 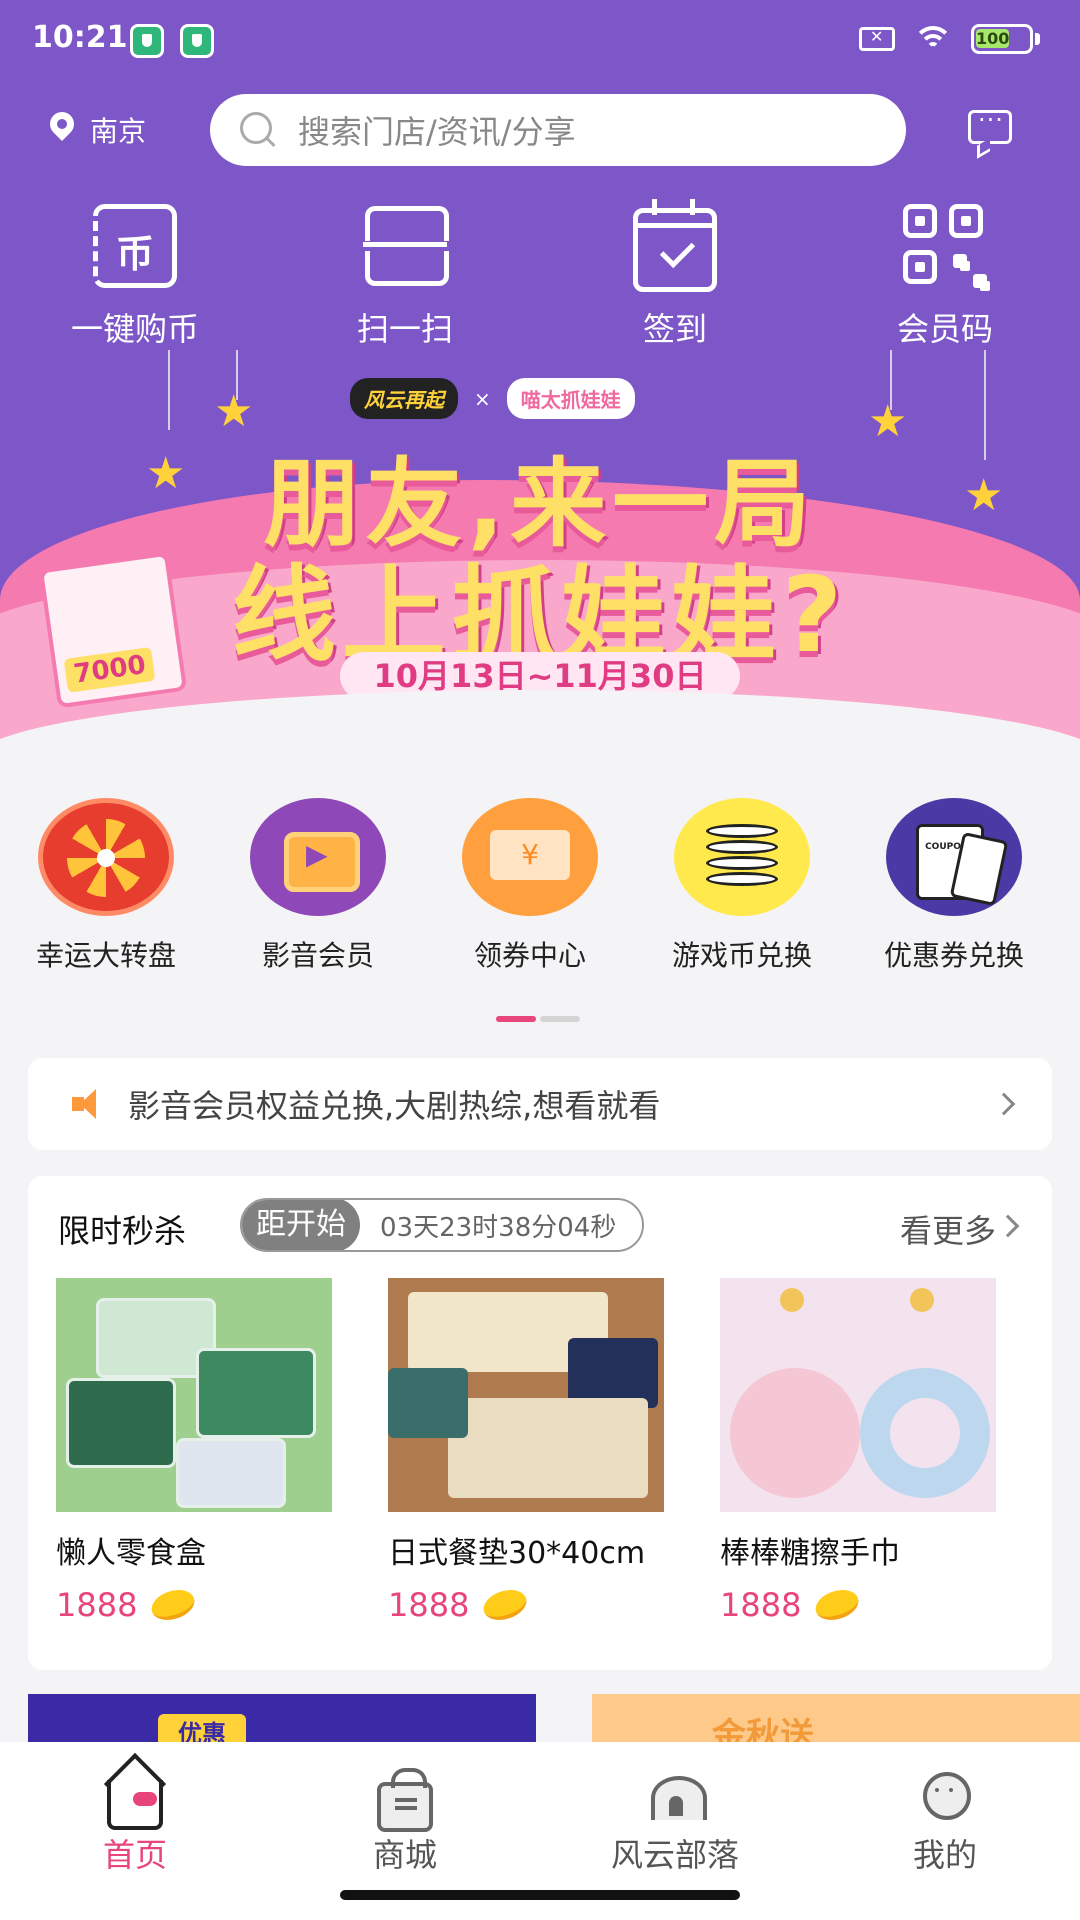 I want to click on feature-label: 游戏币兑换, so click(x=741, y=955).